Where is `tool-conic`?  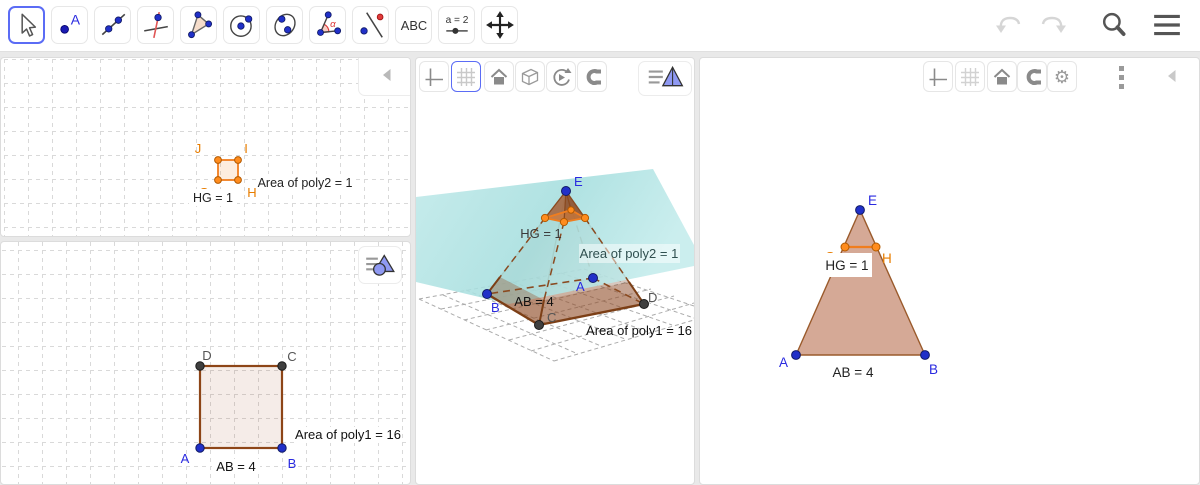 tool-conic is located at coordinates (284, 25).